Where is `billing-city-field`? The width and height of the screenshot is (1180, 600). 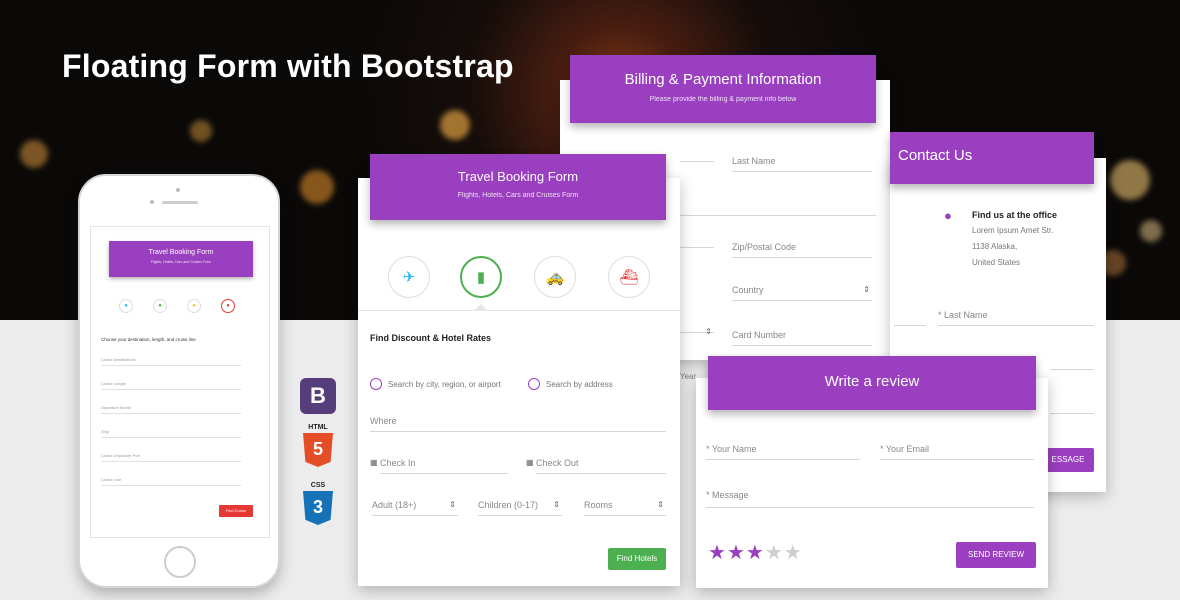 billing-city-field is located at coordinates (697, 245).